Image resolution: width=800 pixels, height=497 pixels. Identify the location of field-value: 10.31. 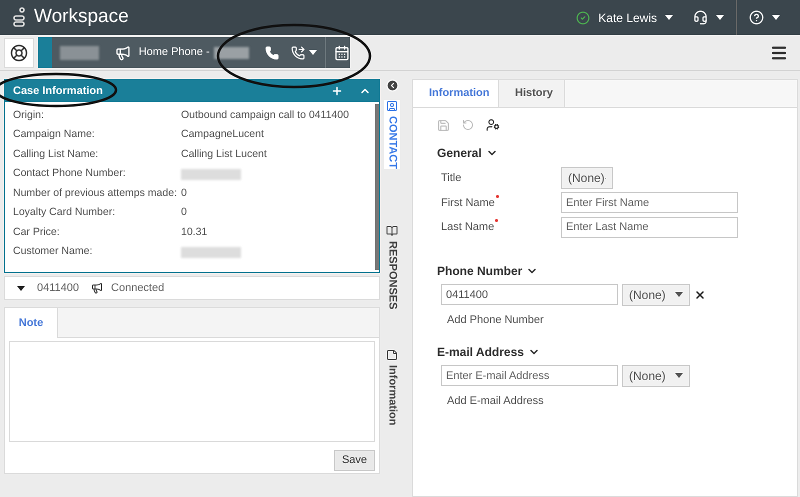
(194, 232).